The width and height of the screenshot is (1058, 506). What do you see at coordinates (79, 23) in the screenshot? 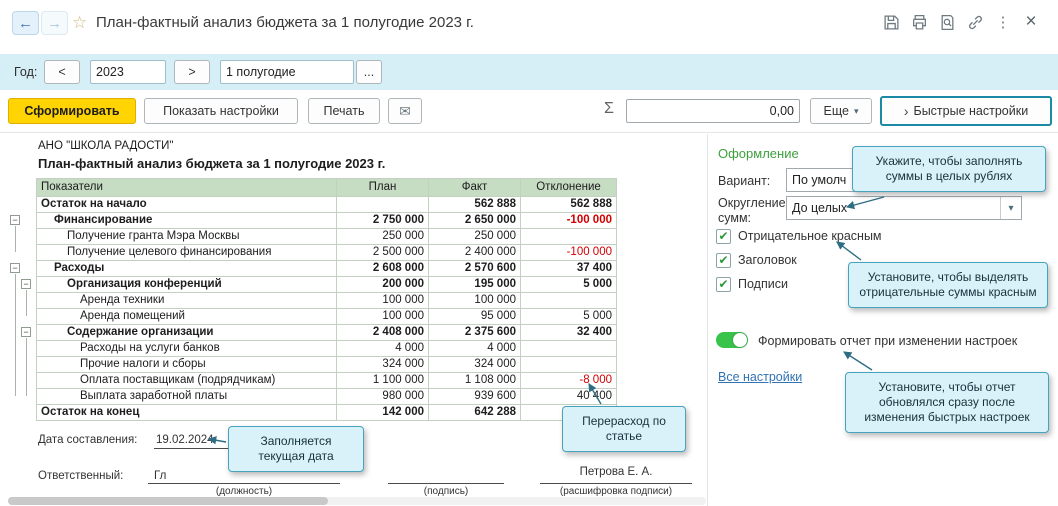
I see `favorite-star-icon: ☆` at bounding box center [79, 23].